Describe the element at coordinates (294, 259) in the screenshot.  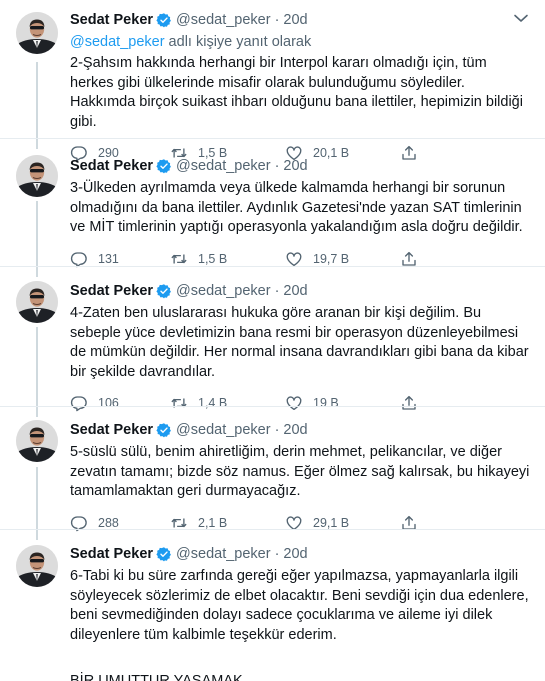
I see `heart-icon` at that location.